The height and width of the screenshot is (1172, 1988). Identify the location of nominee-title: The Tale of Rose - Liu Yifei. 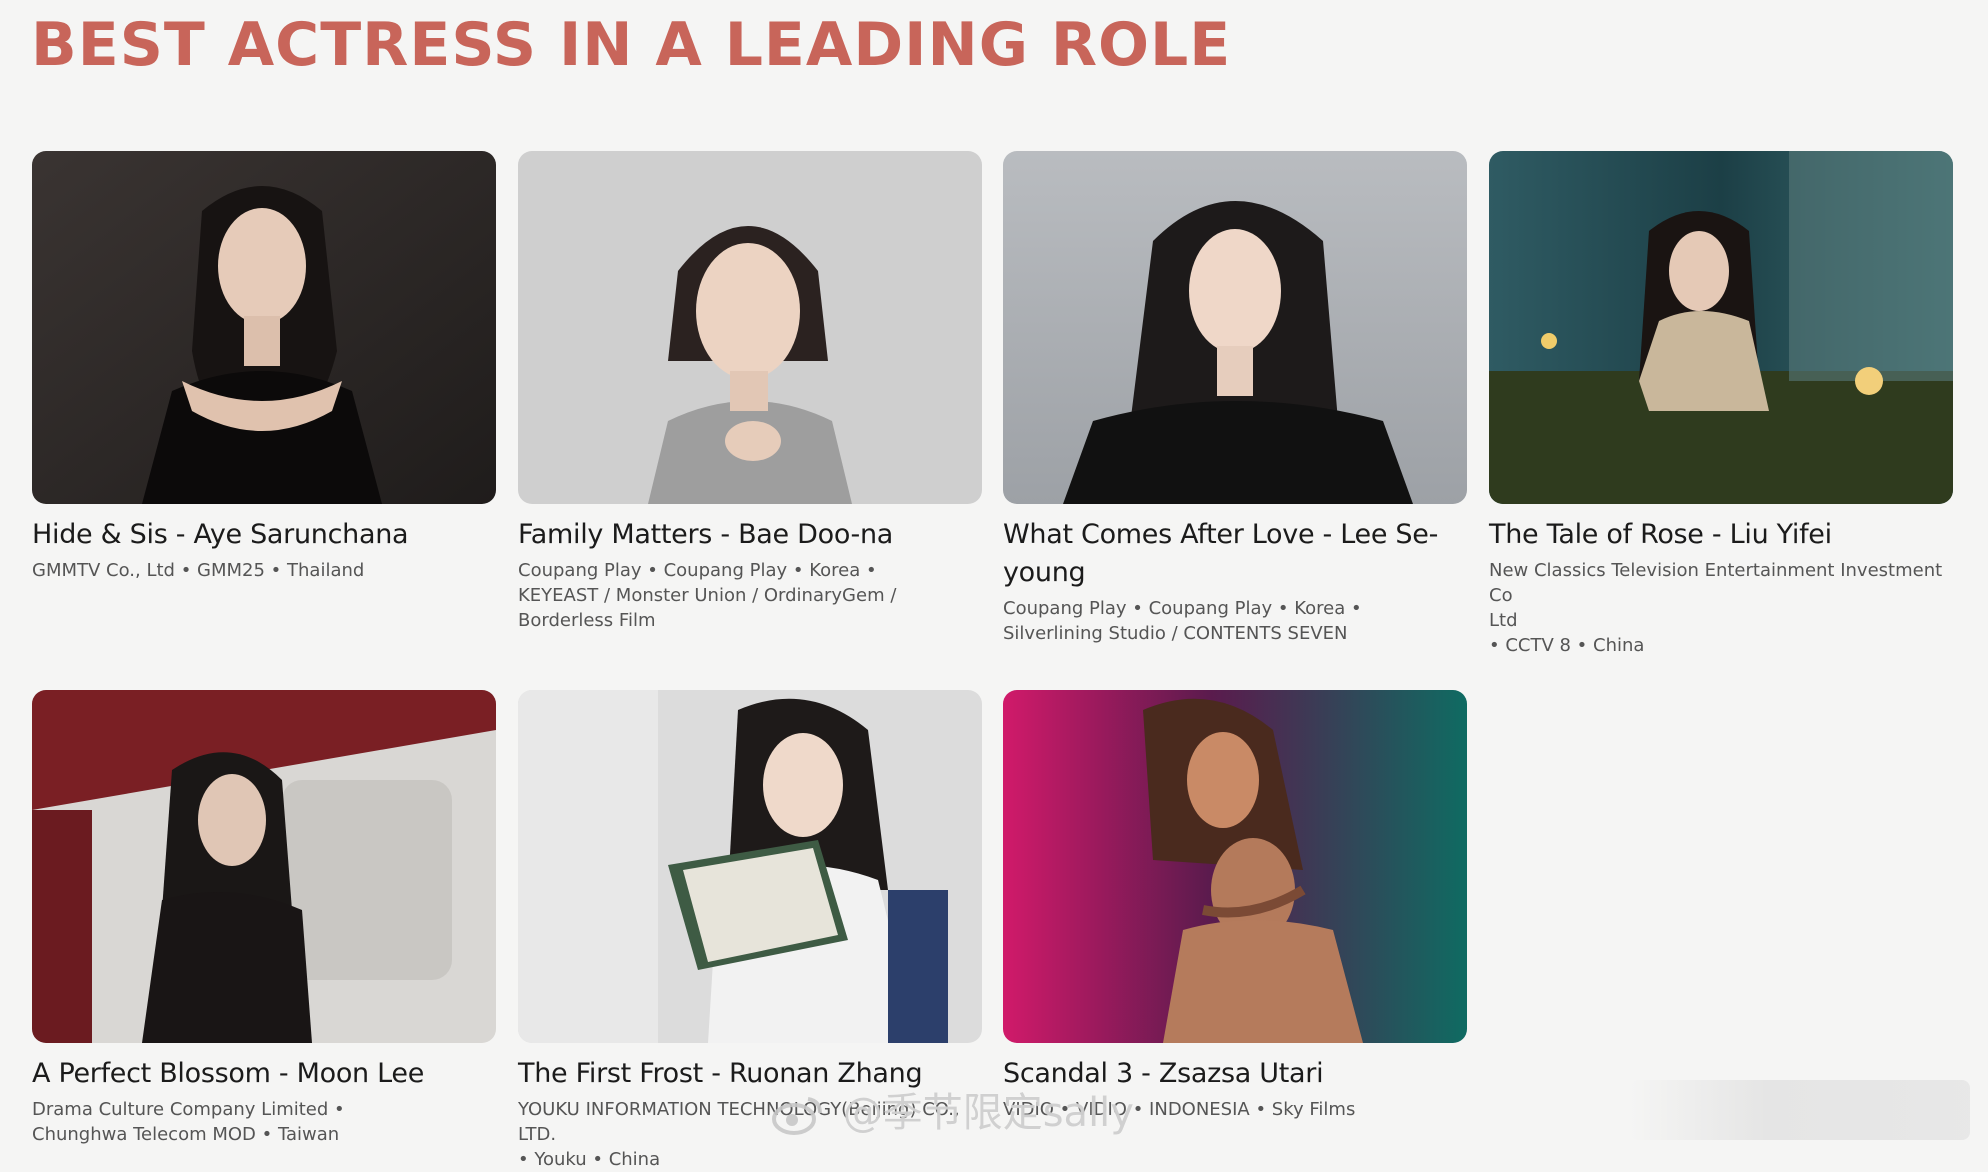
(1721, 535).